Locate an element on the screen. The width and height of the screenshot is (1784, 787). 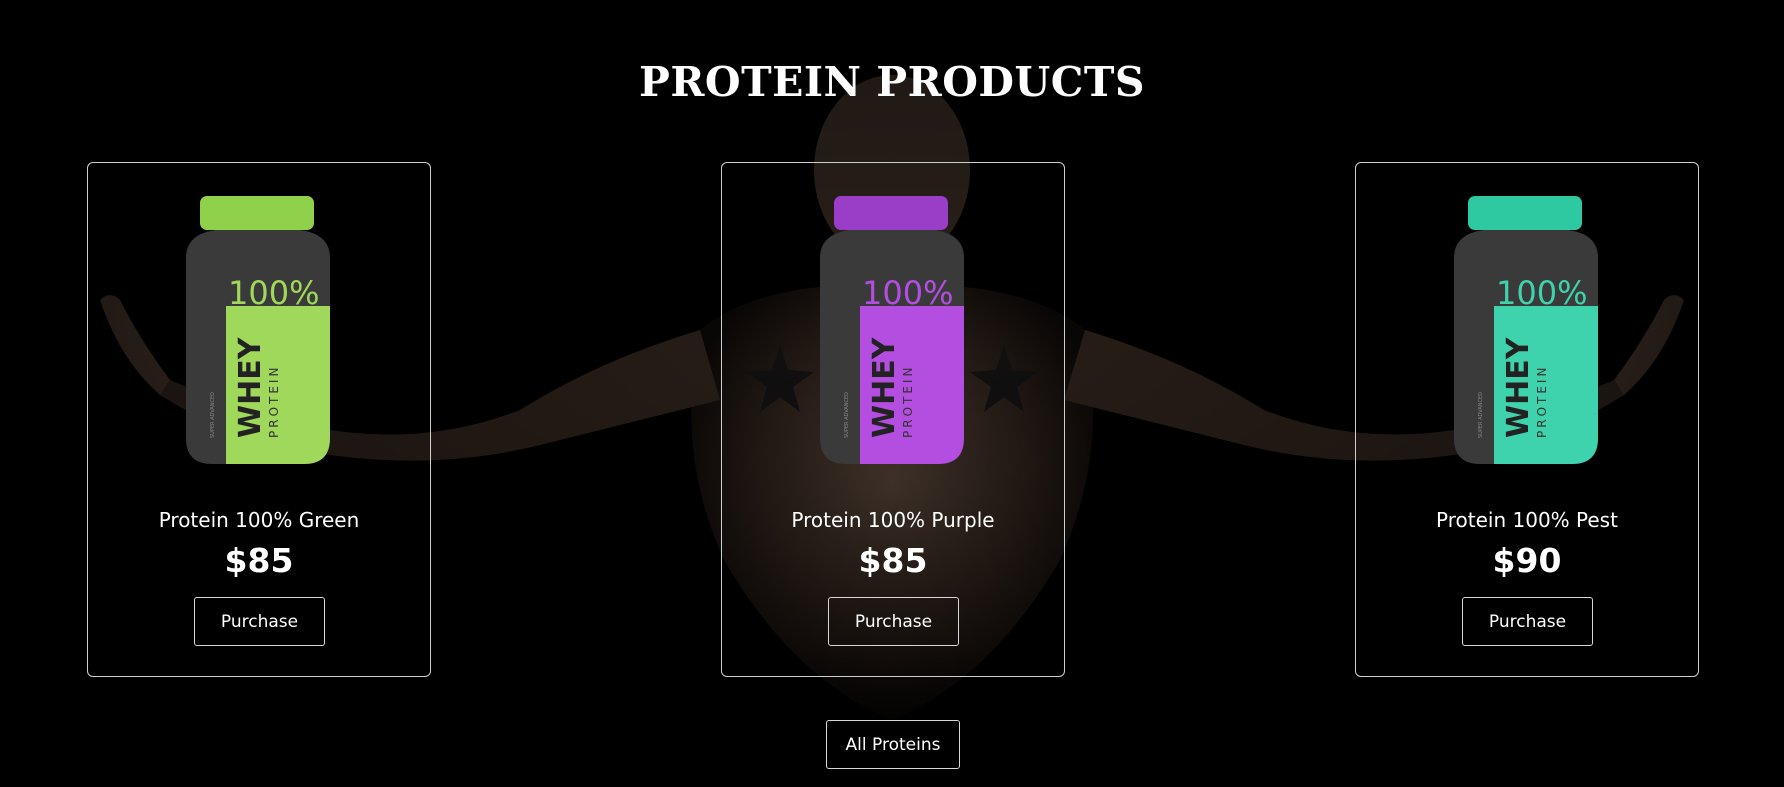
product-name: Protein 100% Green is located at coordinates (259, 520).